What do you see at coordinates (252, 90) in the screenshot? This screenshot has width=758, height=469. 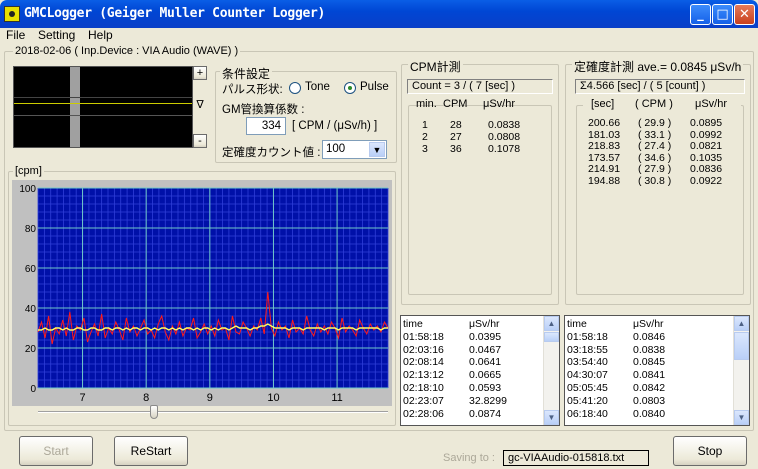 I see `pulse-shape-label: パルス形状:` at bounding box center [252, 90].